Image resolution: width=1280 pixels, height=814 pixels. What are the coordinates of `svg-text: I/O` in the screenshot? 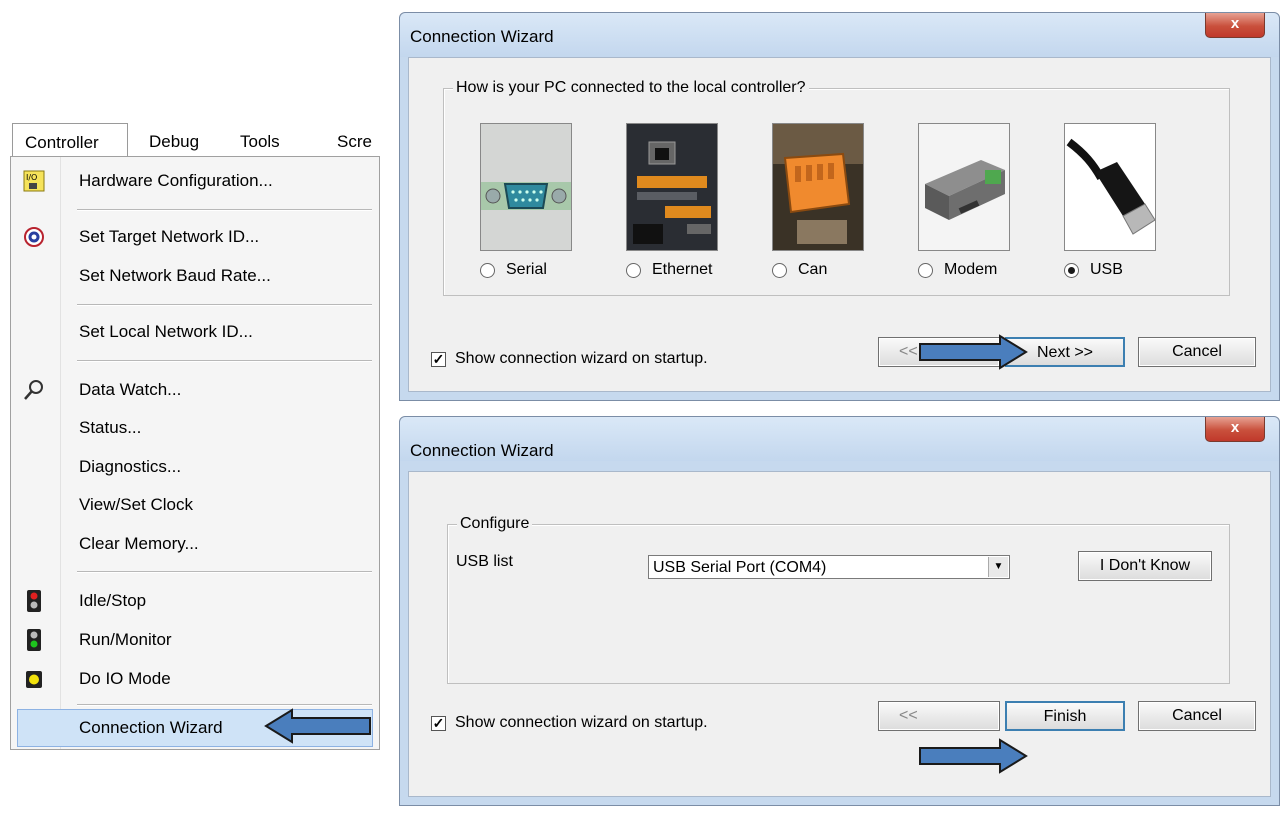 It's located at (31, 177).